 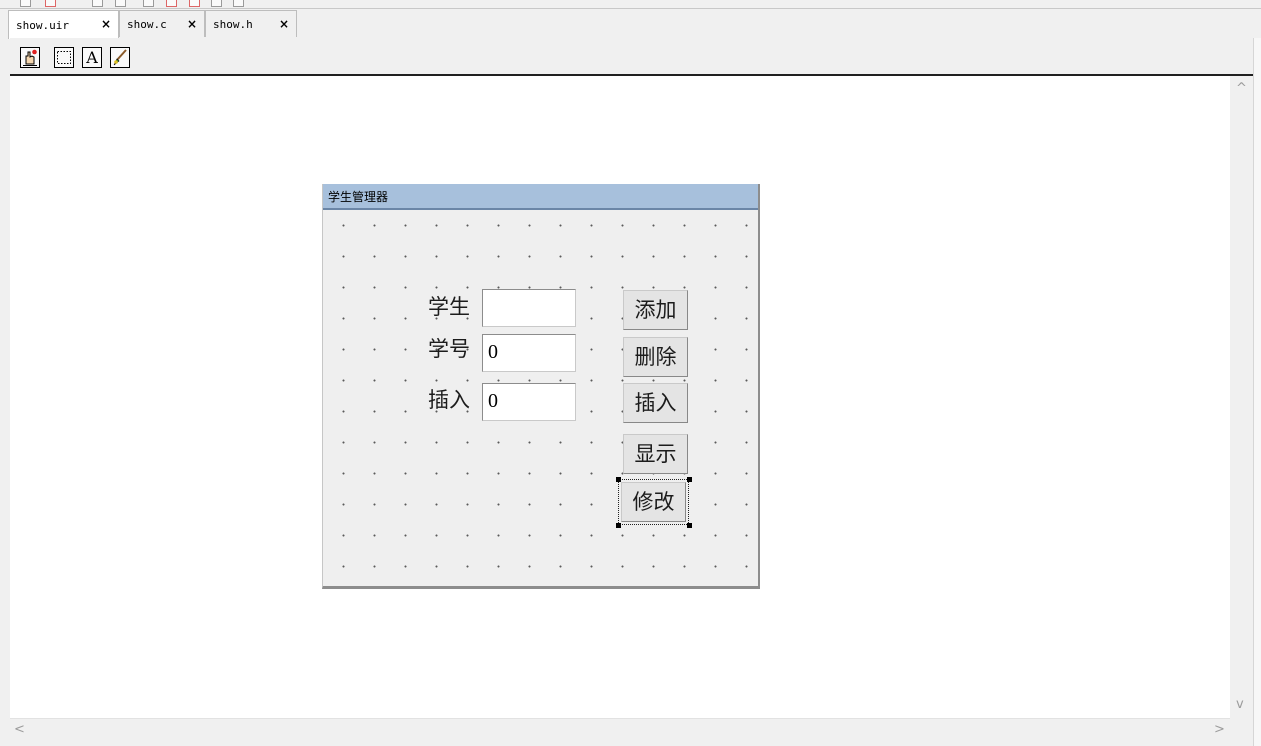 I want to click on horizontal-scrollbar: < >, so click(x=620, y=729).